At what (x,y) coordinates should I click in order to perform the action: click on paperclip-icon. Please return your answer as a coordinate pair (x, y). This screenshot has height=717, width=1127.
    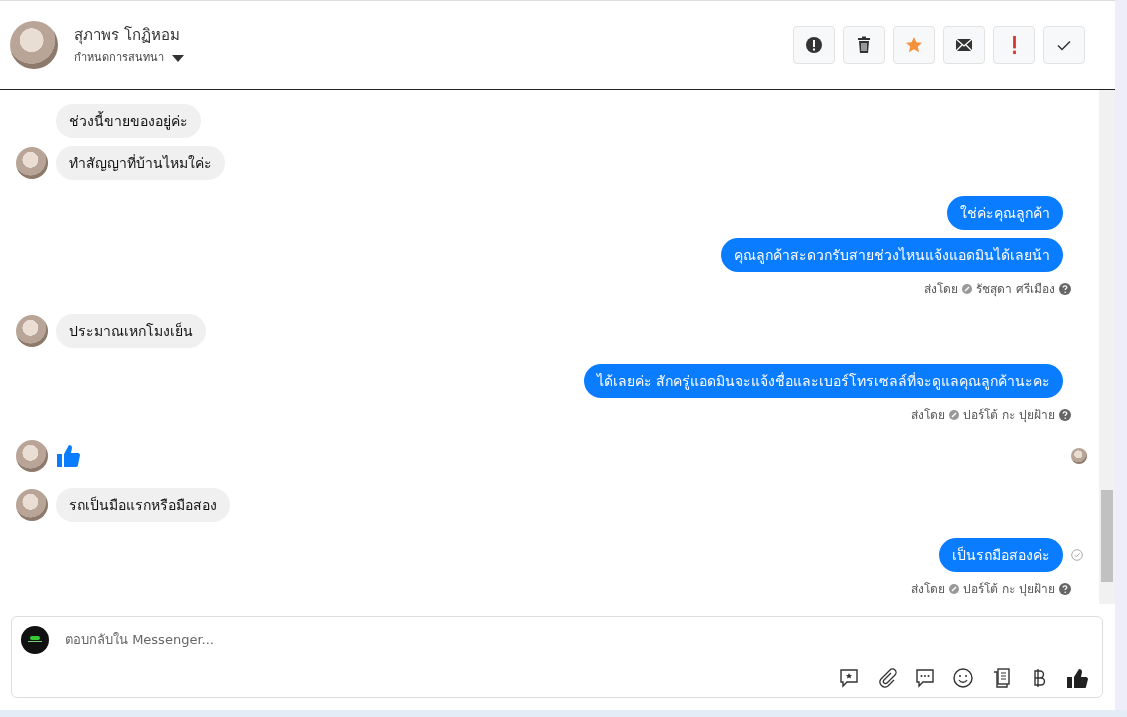
    Looking at the image, I should click on (887, 678).